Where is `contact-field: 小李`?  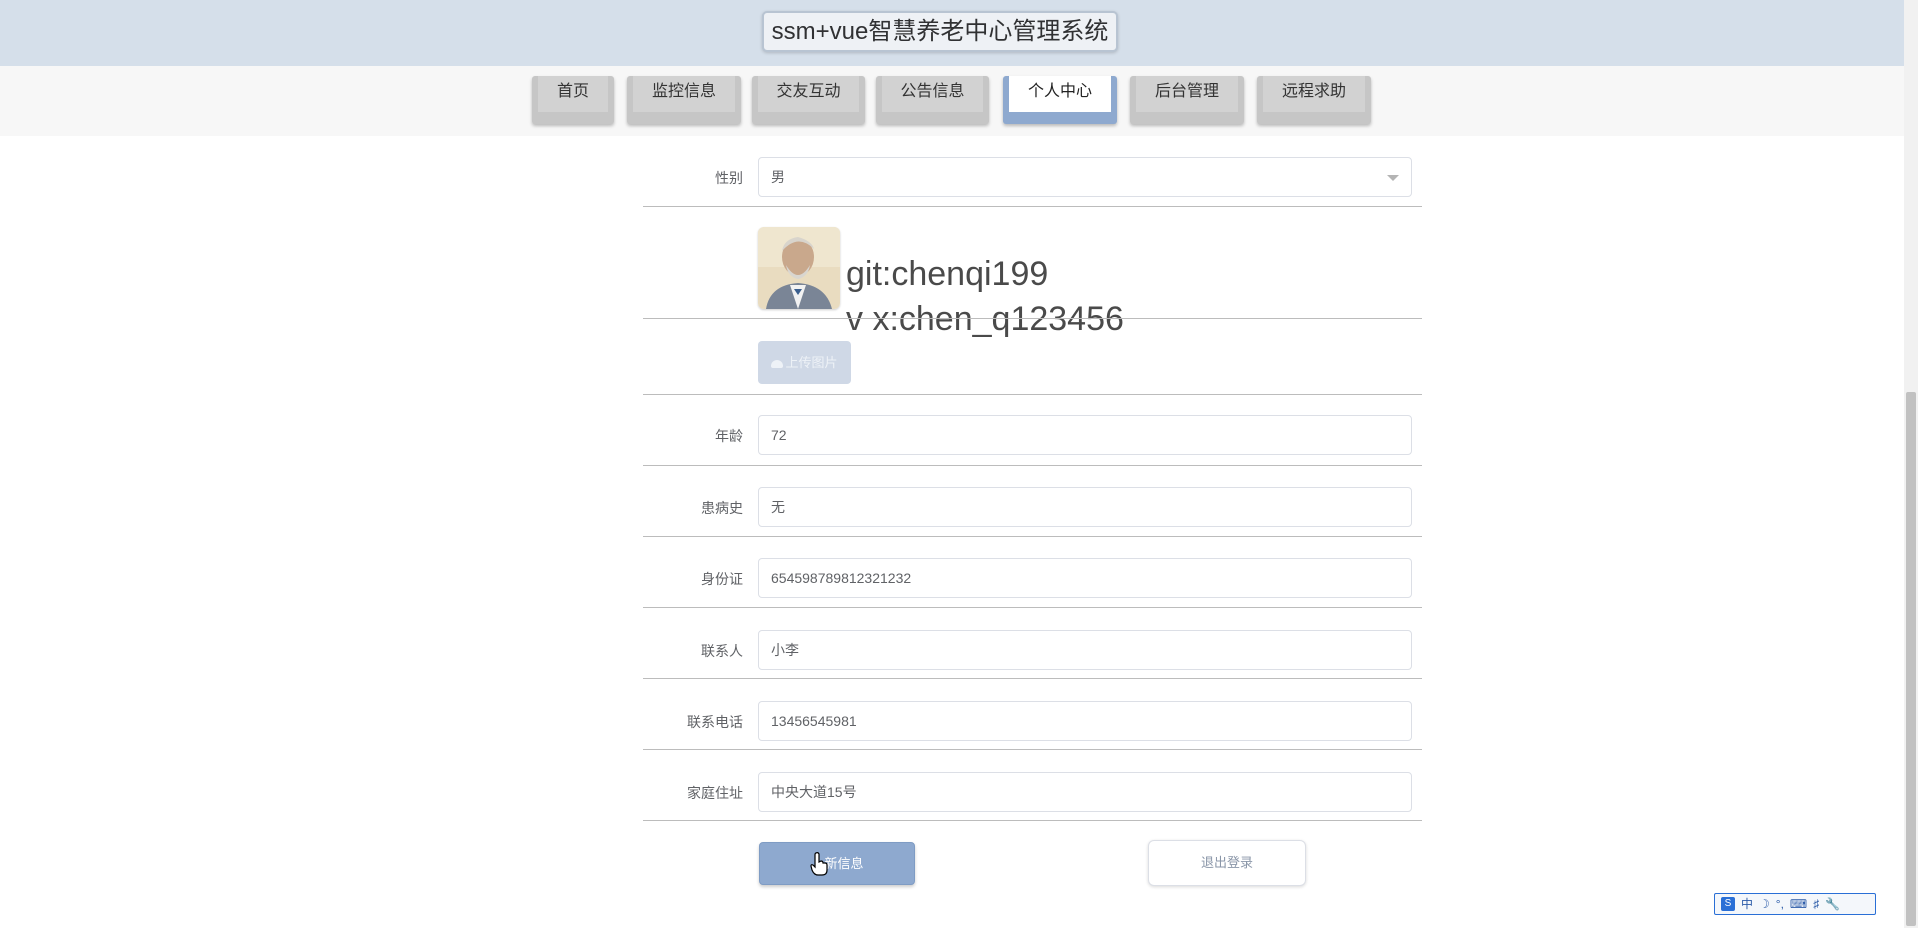
contact-field: 小李 is located at coordinates (1085, 650).